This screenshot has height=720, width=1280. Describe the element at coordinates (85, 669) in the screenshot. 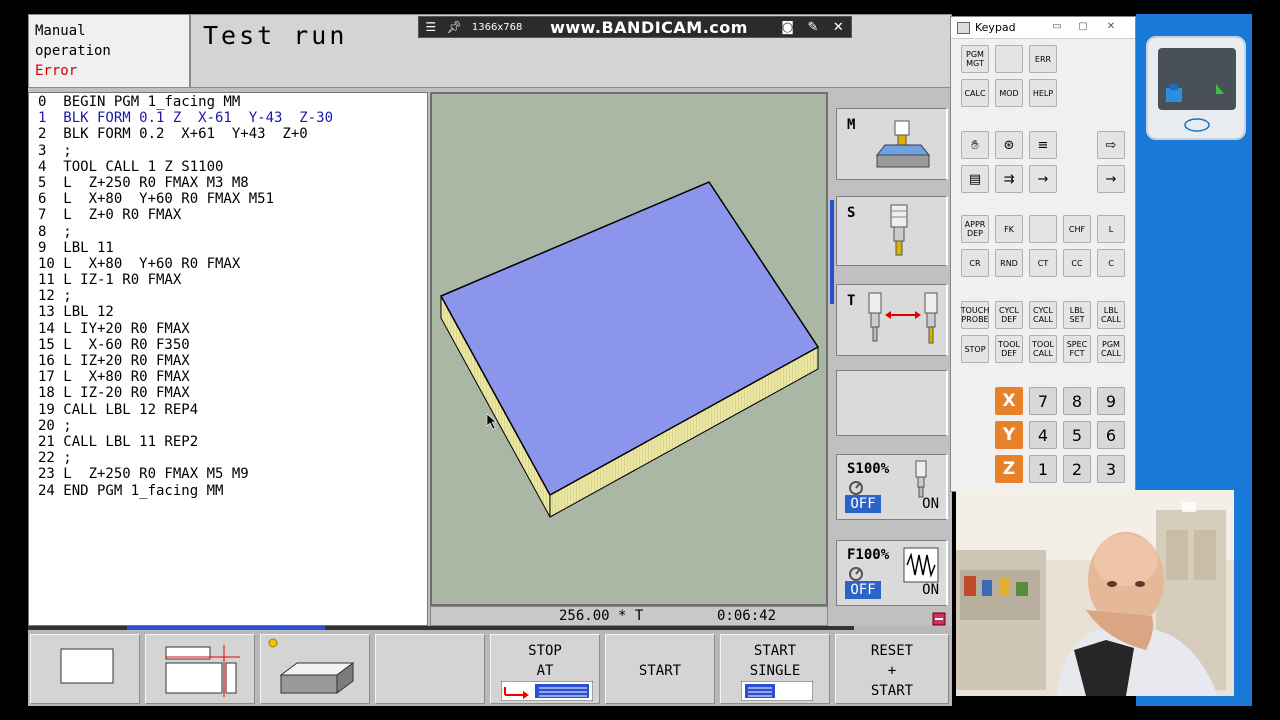

I see `softkey-blank-view` at that location.